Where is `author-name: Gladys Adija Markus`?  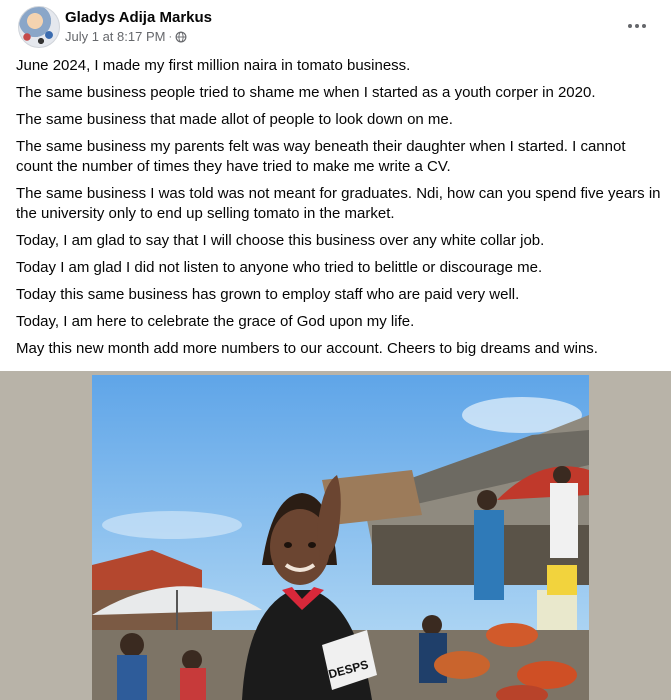
author-name: Gladys Adija Markus is located at coordinates (138, 17).